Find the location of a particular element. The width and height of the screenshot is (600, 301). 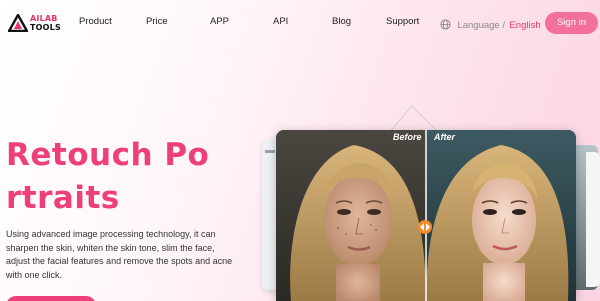

language-selector: Language / English is located at coordinates (490, 23).